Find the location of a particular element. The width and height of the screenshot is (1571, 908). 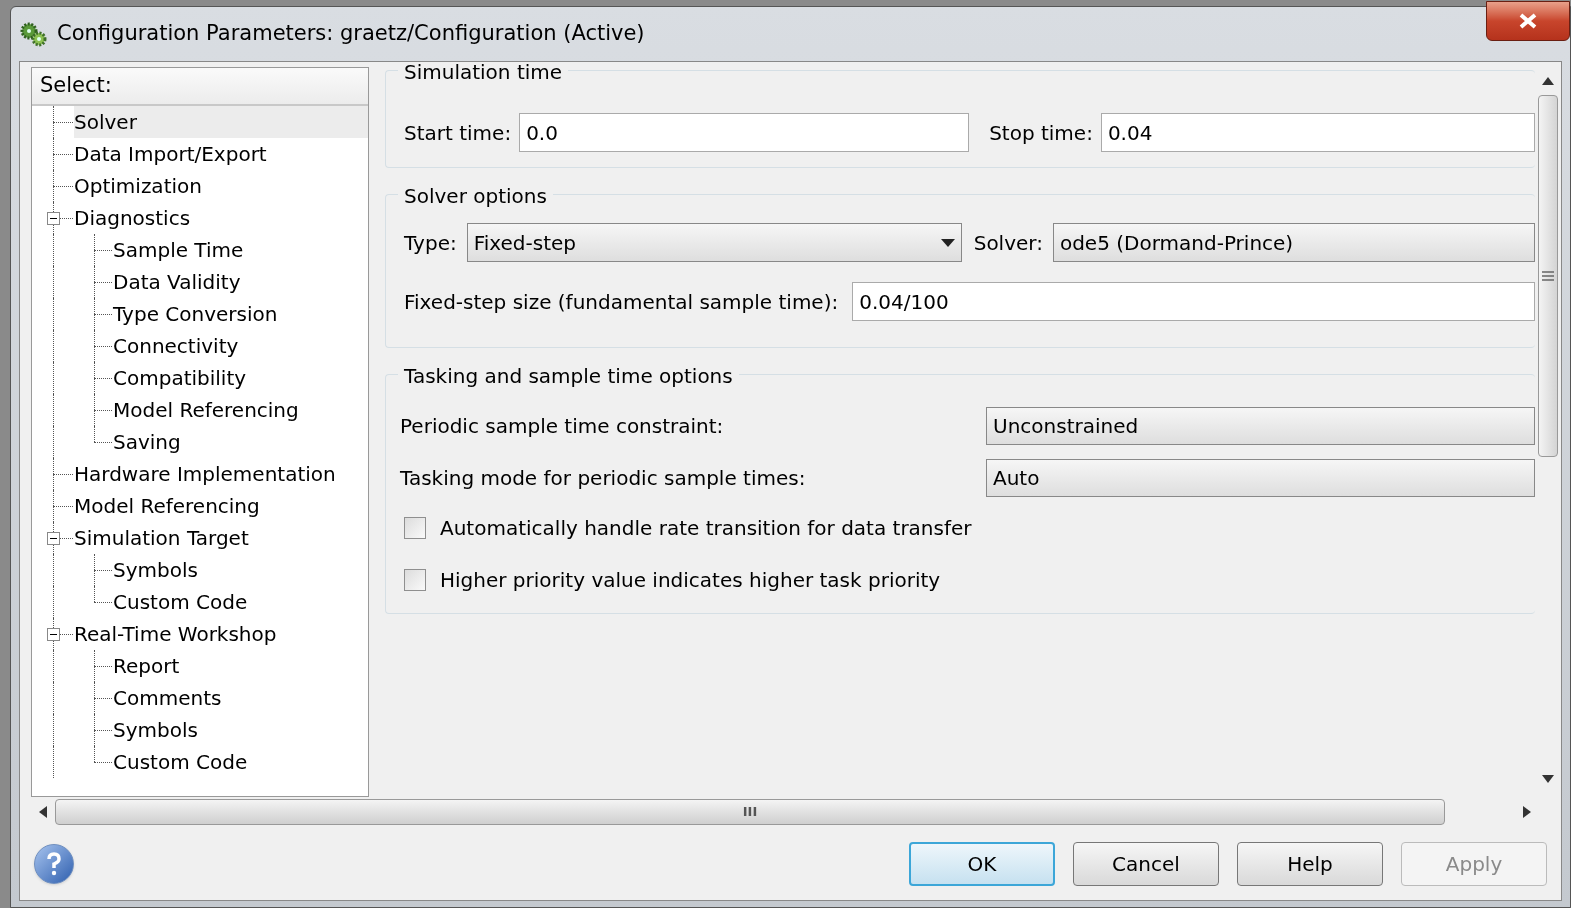

scroll-right-icon is located at coordinates (1527, 812).